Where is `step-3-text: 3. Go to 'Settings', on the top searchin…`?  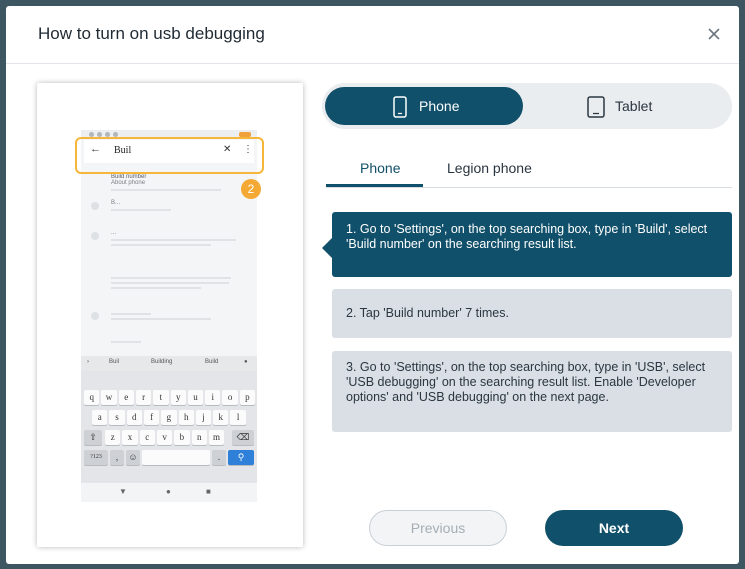
step-3-text: 3. Go to 'Settings', on the top searchin… is located at coordinates (526, 382).